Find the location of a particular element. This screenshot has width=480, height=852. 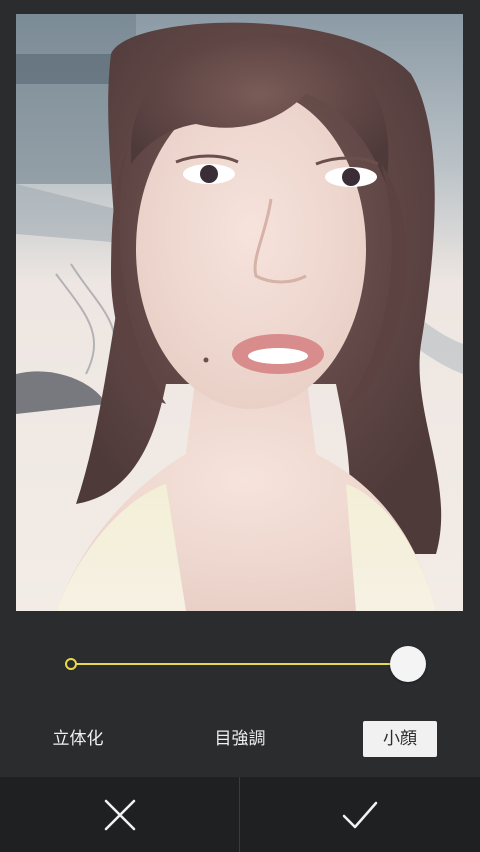

tab-3d-effect: 立体化 is located at coordinates (78, 739).